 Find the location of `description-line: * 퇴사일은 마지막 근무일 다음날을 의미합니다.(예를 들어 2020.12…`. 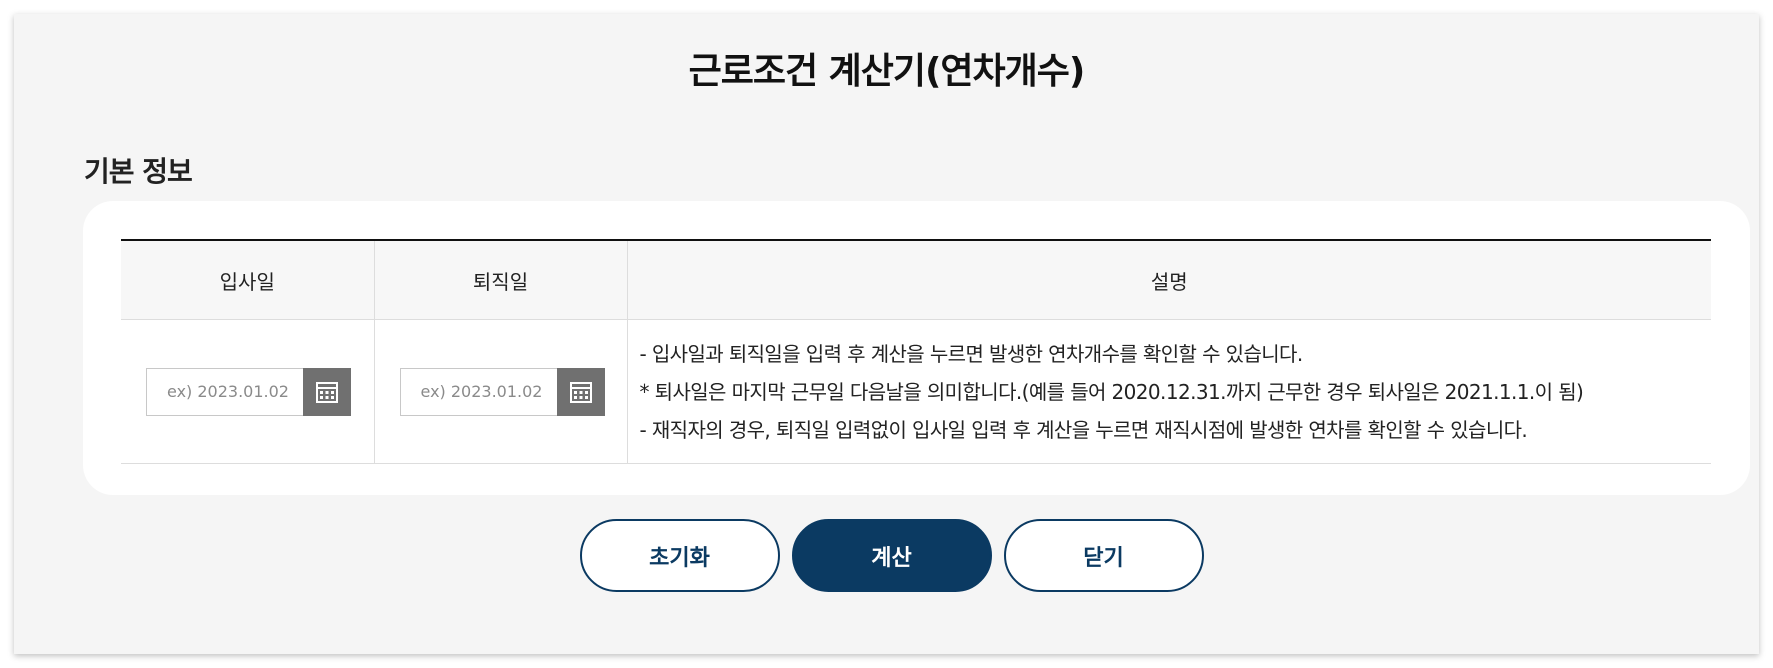

description-line: * 퇴사일은 마지막 근무일 다음날을 의미합니다.(예를 들어 2020.12… is located at coordinates (1111, 391).